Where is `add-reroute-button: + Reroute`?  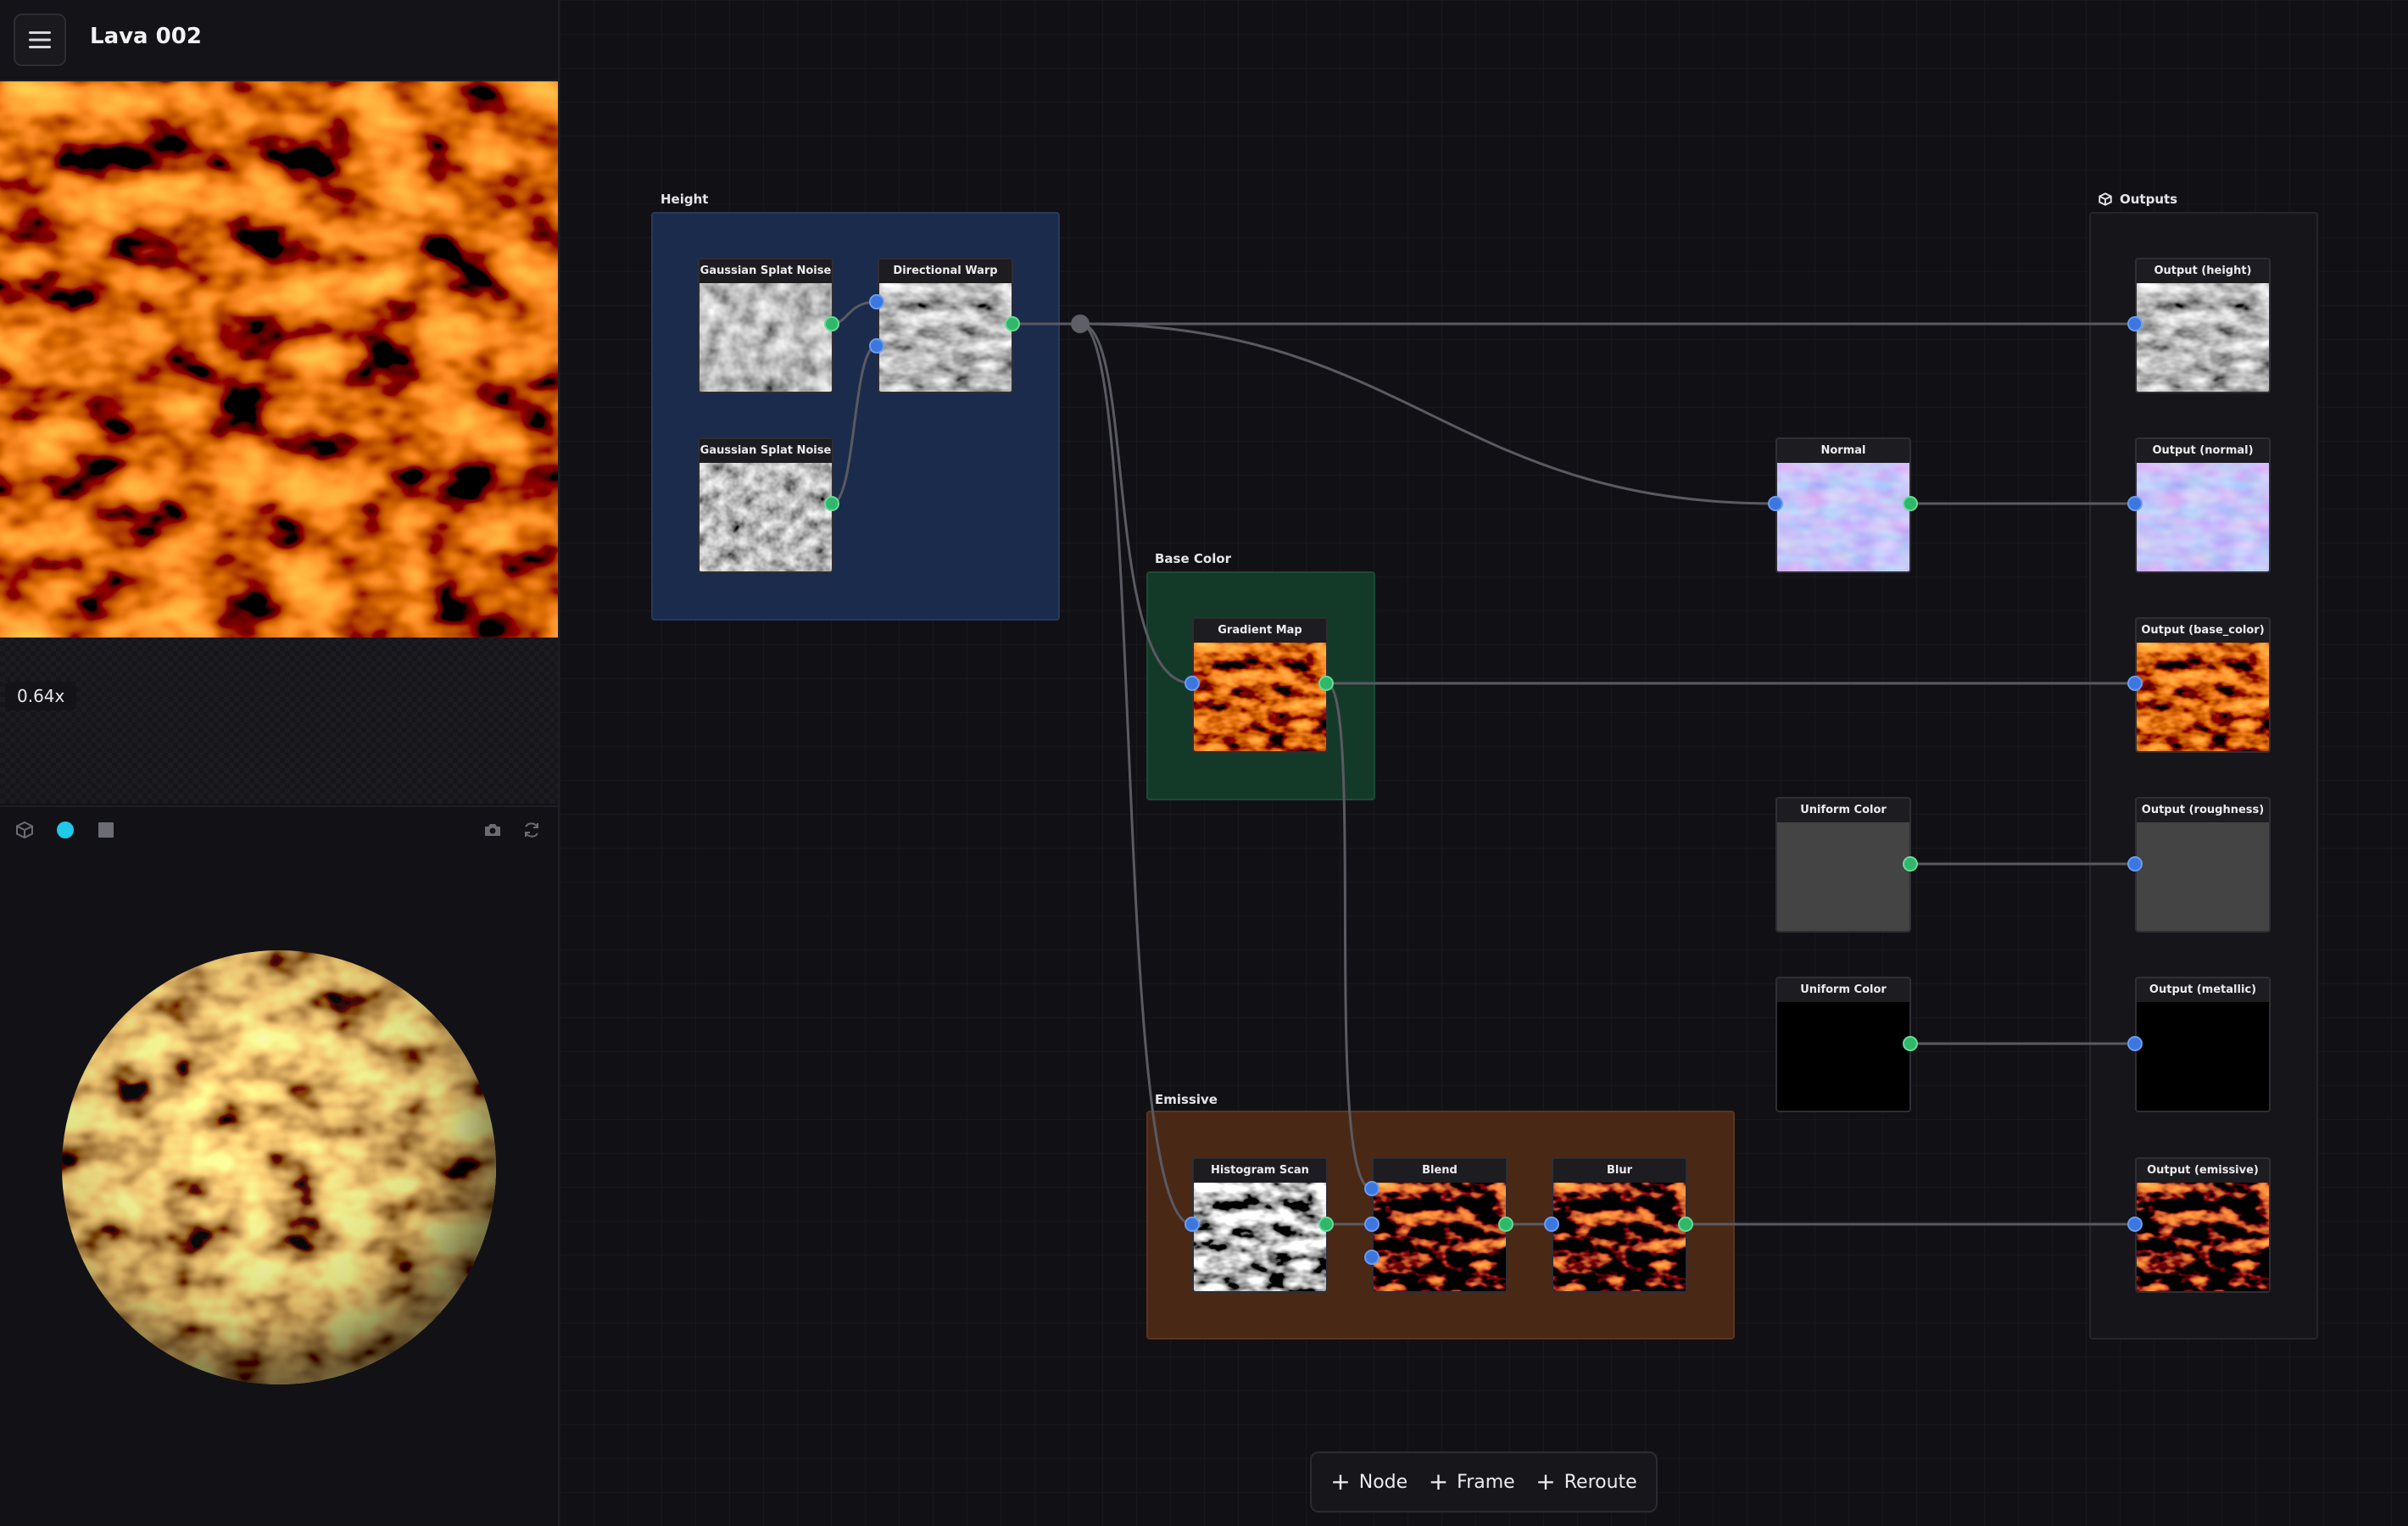
add-reroute-button: + Reroute is located at coordinates (1586, 1481).